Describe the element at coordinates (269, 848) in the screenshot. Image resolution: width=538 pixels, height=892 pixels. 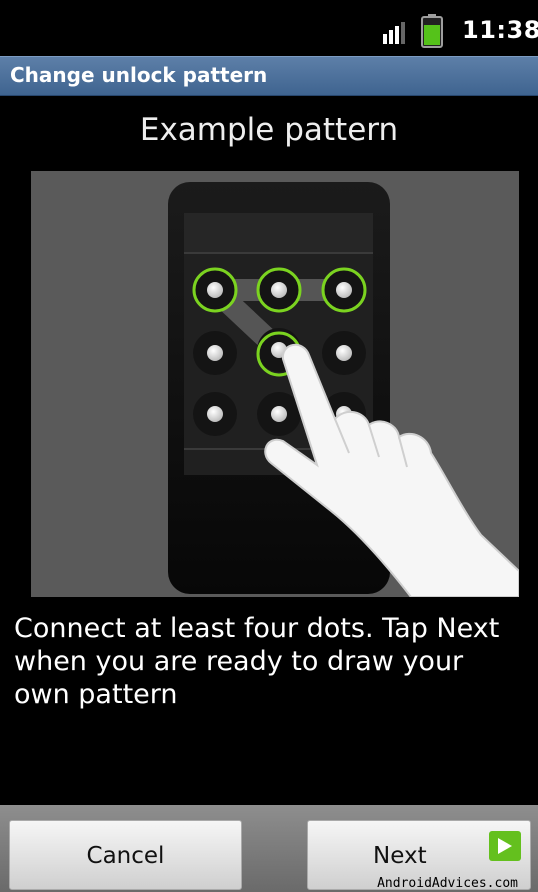
I see `bottom-button-bar: Cancel Next AndroidAdvices.com` at that location.